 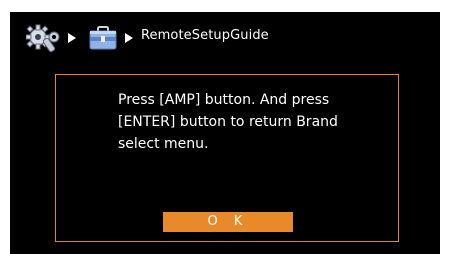 I want to click on gear-wrench-icon, so click(x=42, y=39).